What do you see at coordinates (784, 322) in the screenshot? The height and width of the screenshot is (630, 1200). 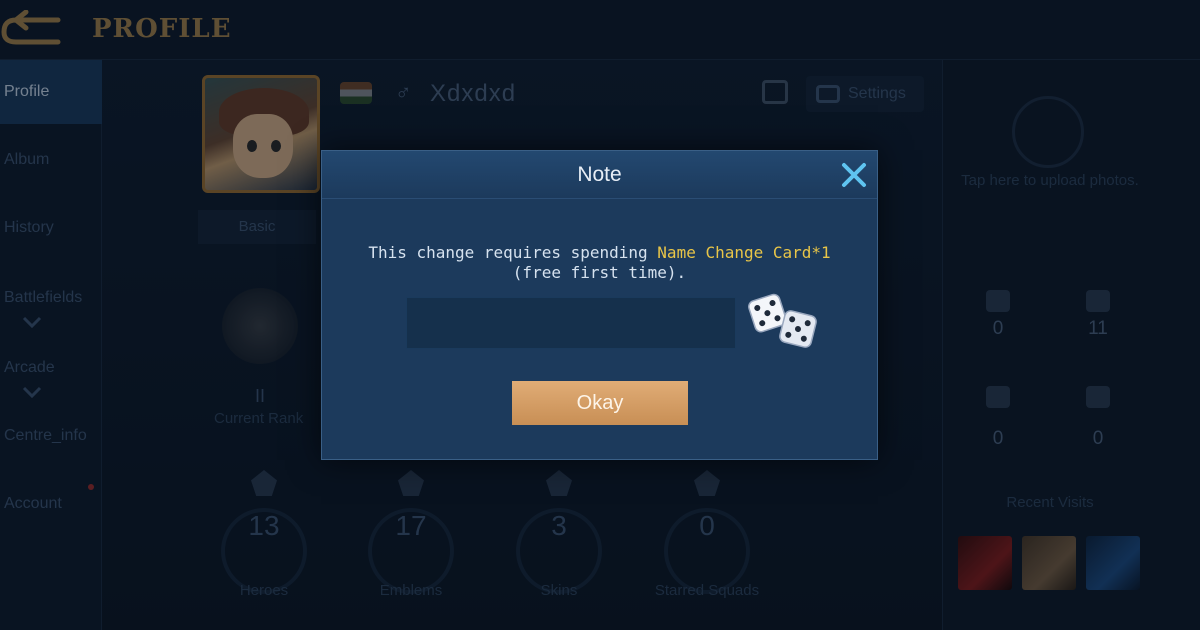 I see `dice-icon` at bounding box center [784, 322].